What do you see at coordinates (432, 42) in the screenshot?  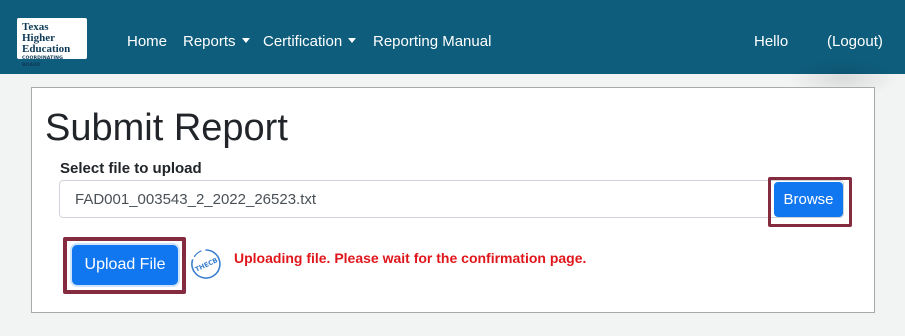 I see `nav-reporting-manual: Reporting Manual` at bounding box center [432, 42].